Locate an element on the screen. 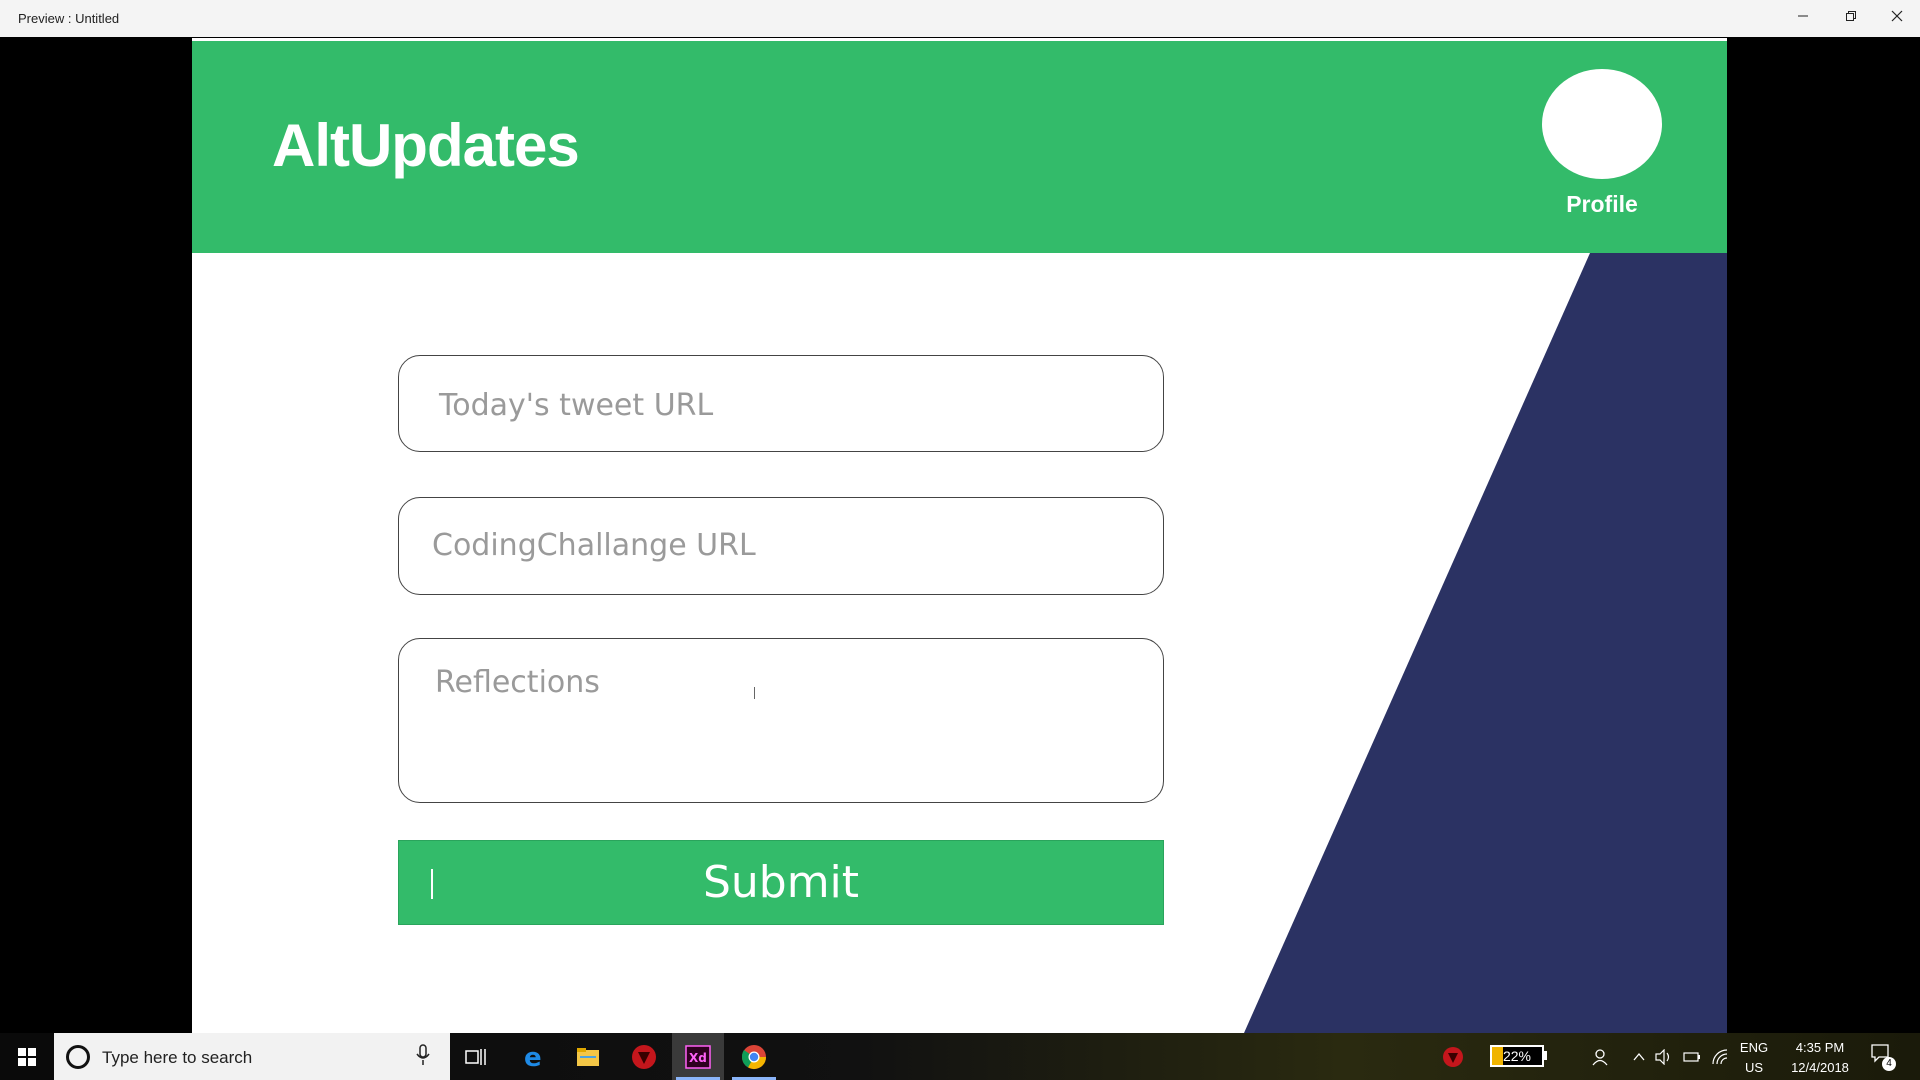  window-title: Preview : Untitled is located at coordinates (69, 18).